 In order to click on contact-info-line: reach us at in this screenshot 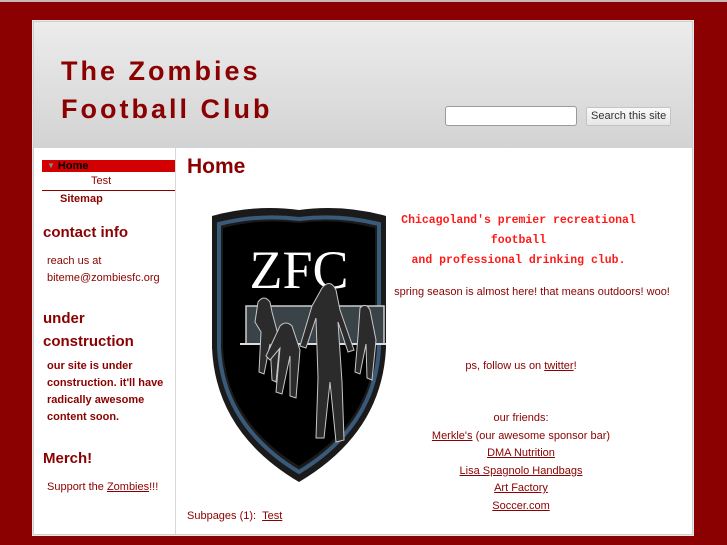, I will do `click(74, 261)`.